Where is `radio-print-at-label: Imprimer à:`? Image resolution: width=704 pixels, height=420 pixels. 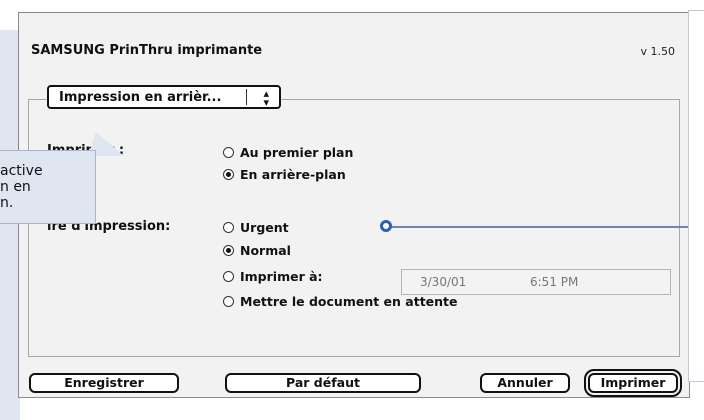 radio-print-at-label: Imprimer à: is located at coordinates (281, 276).